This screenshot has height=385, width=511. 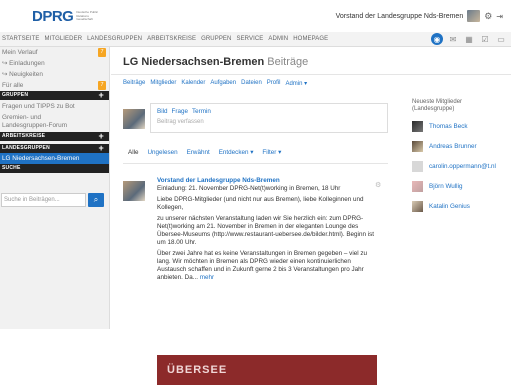 I want to click on sidebar-item-einladungen: ↪ Einladungen, so click(x=54, y=63).